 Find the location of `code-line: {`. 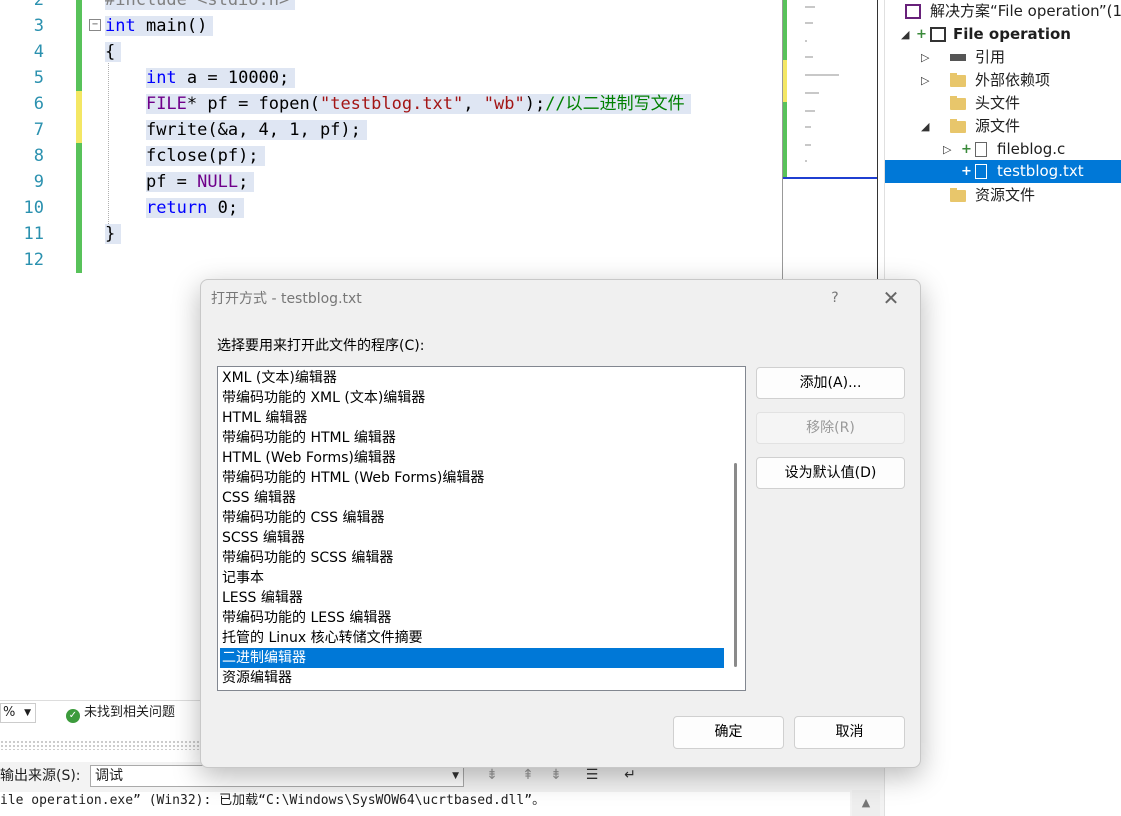

code-line: { is located at coordinates (113, 52).